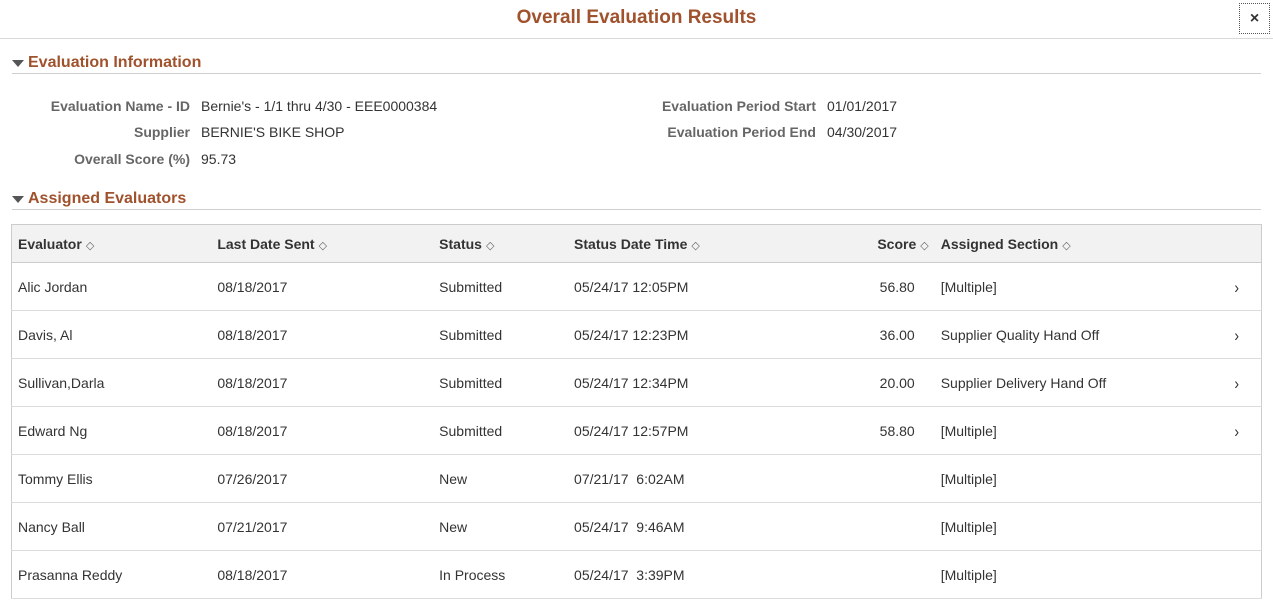 The image size is (1273, 603). I want to click on column-header-assigned-section: Assigned Section ◇, so click(1070, 243).